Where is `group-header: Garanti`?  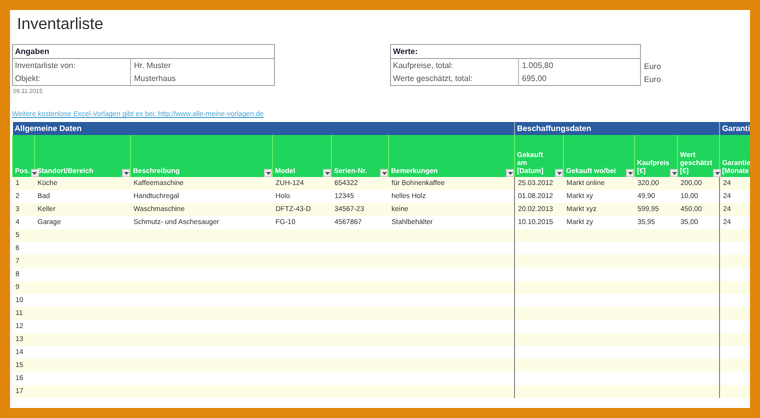
group-header: Garanti is located at coordinates (736, 128).